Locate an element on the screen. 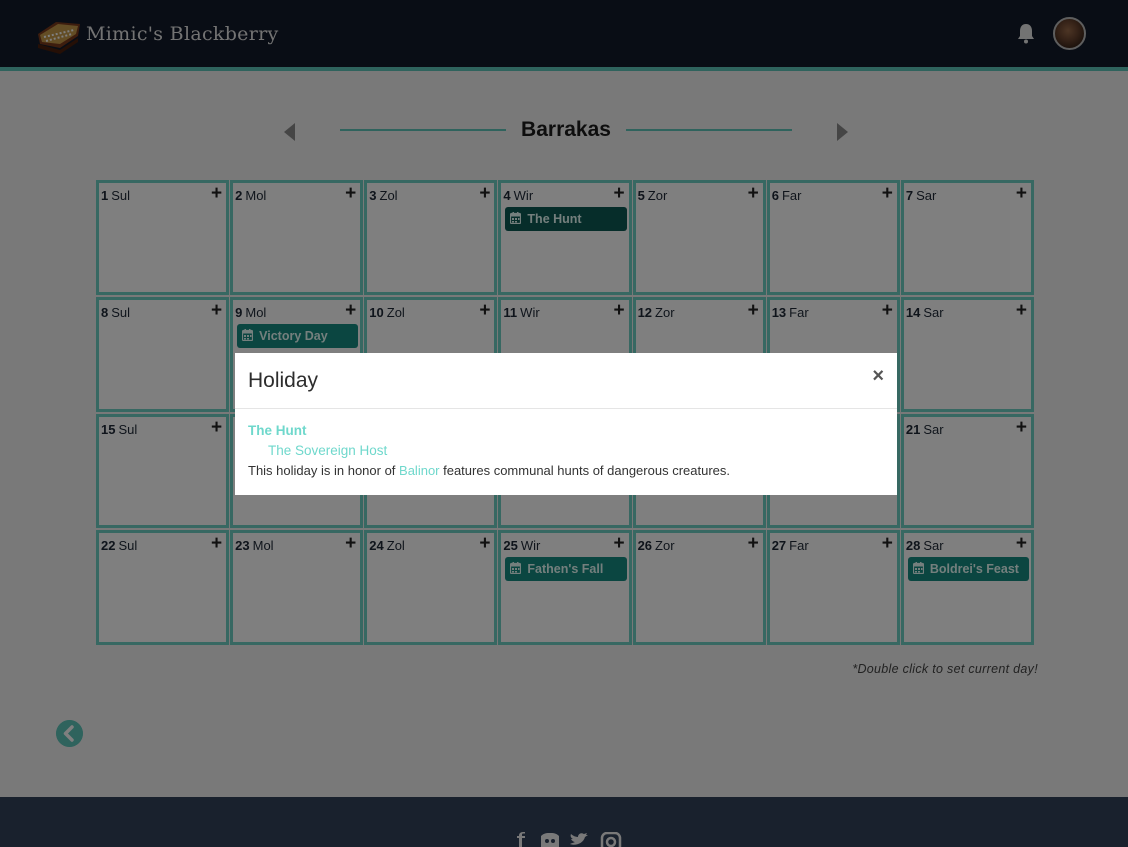 This screenshot has height=847, width=1128. modal-header: Holiday × is located at coordinates (566, 381).